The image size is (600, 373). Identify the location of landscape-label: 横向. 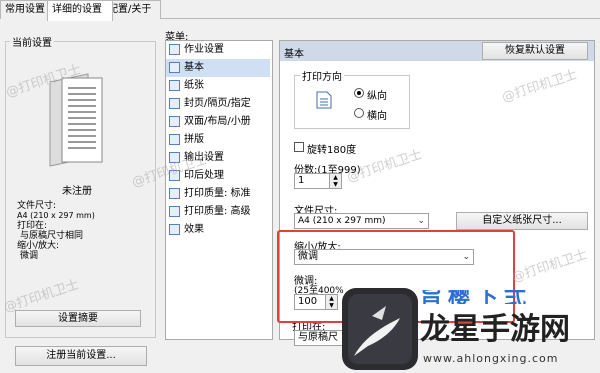
(377, 116).